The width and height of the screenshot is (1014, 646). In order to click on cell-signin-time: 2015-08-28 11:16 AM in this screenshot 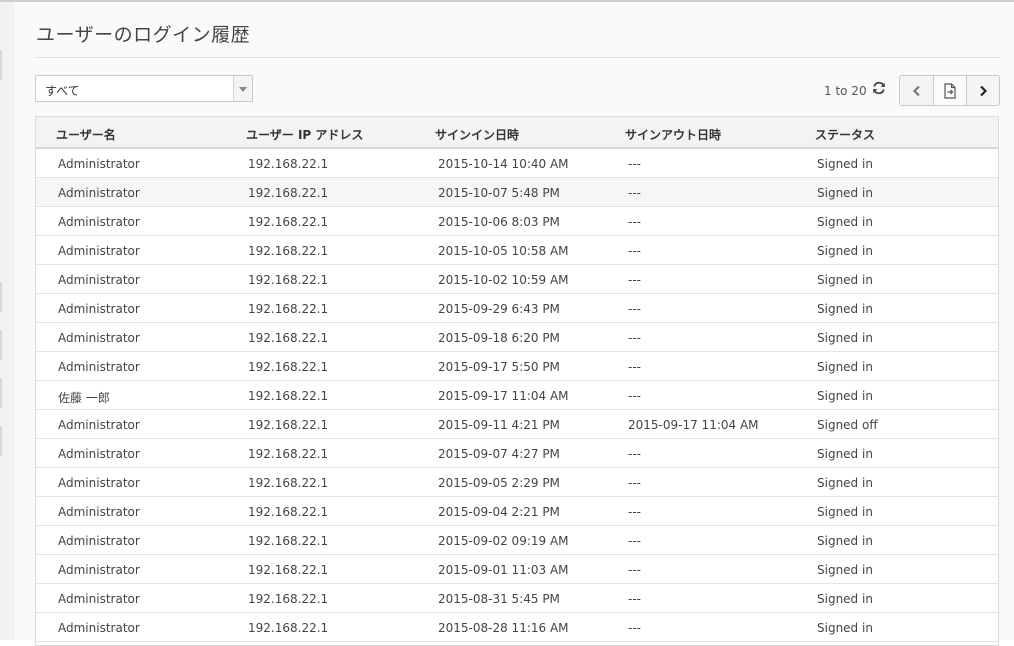, I will do `click(503, 628)`.